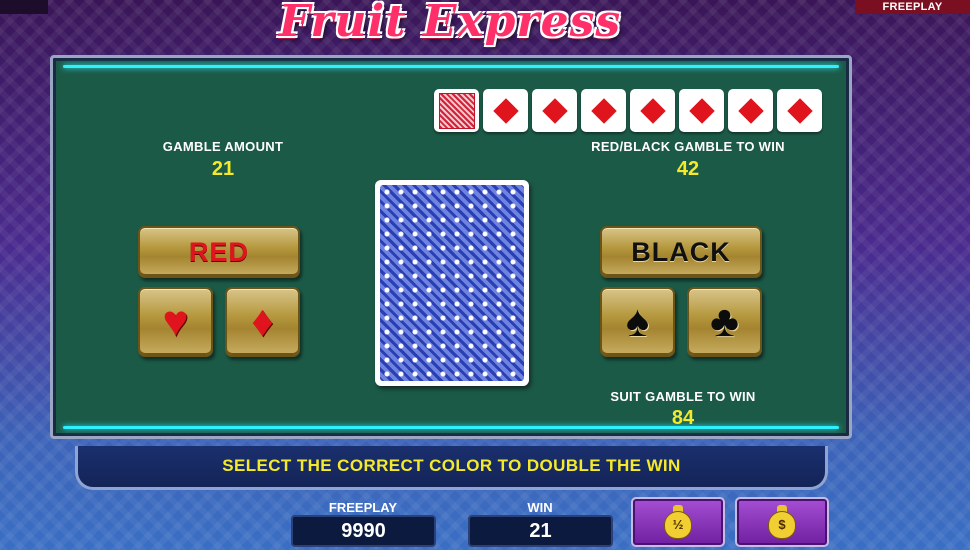 The image size is (970, 550). Describe the element at coordinates (363, 531) in the screenshot. I see `freeplay-balance: 9990` at that location.